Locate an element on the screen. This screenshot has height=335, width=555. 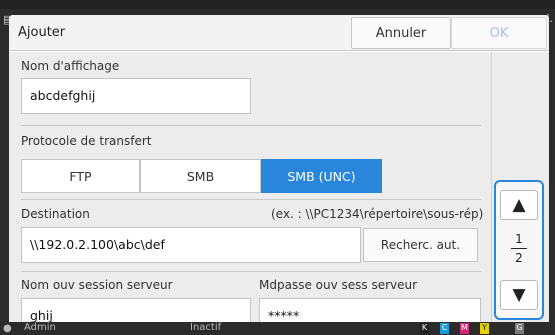
ink-c: C is located at coordinates (444, 328).